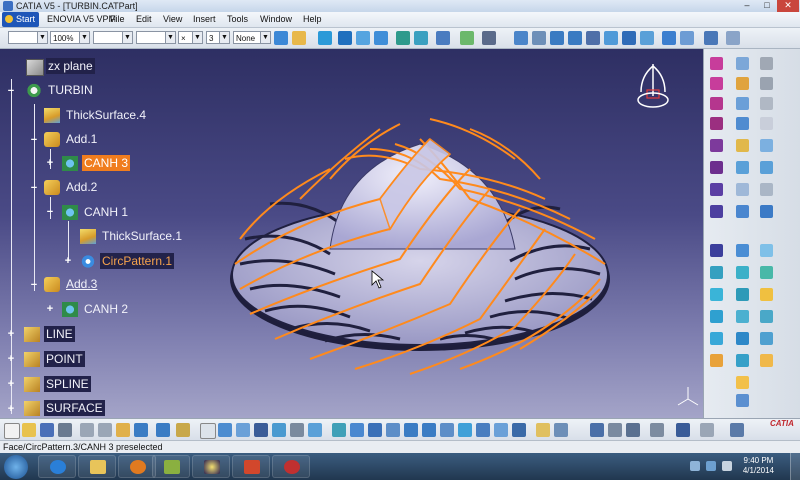  I want to click on catalog-icon, so click(225, 430).